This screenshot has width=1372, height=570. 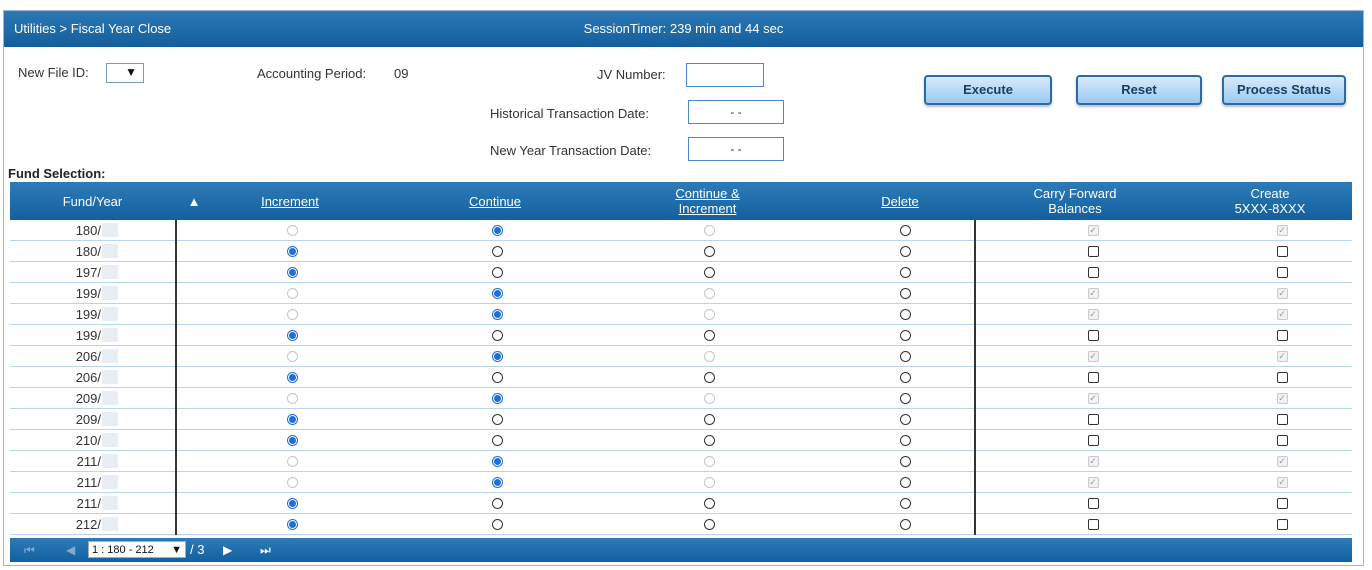 I want to click on page-select: 1 : 180 - 212 ▼, so click(x=137, y=549).